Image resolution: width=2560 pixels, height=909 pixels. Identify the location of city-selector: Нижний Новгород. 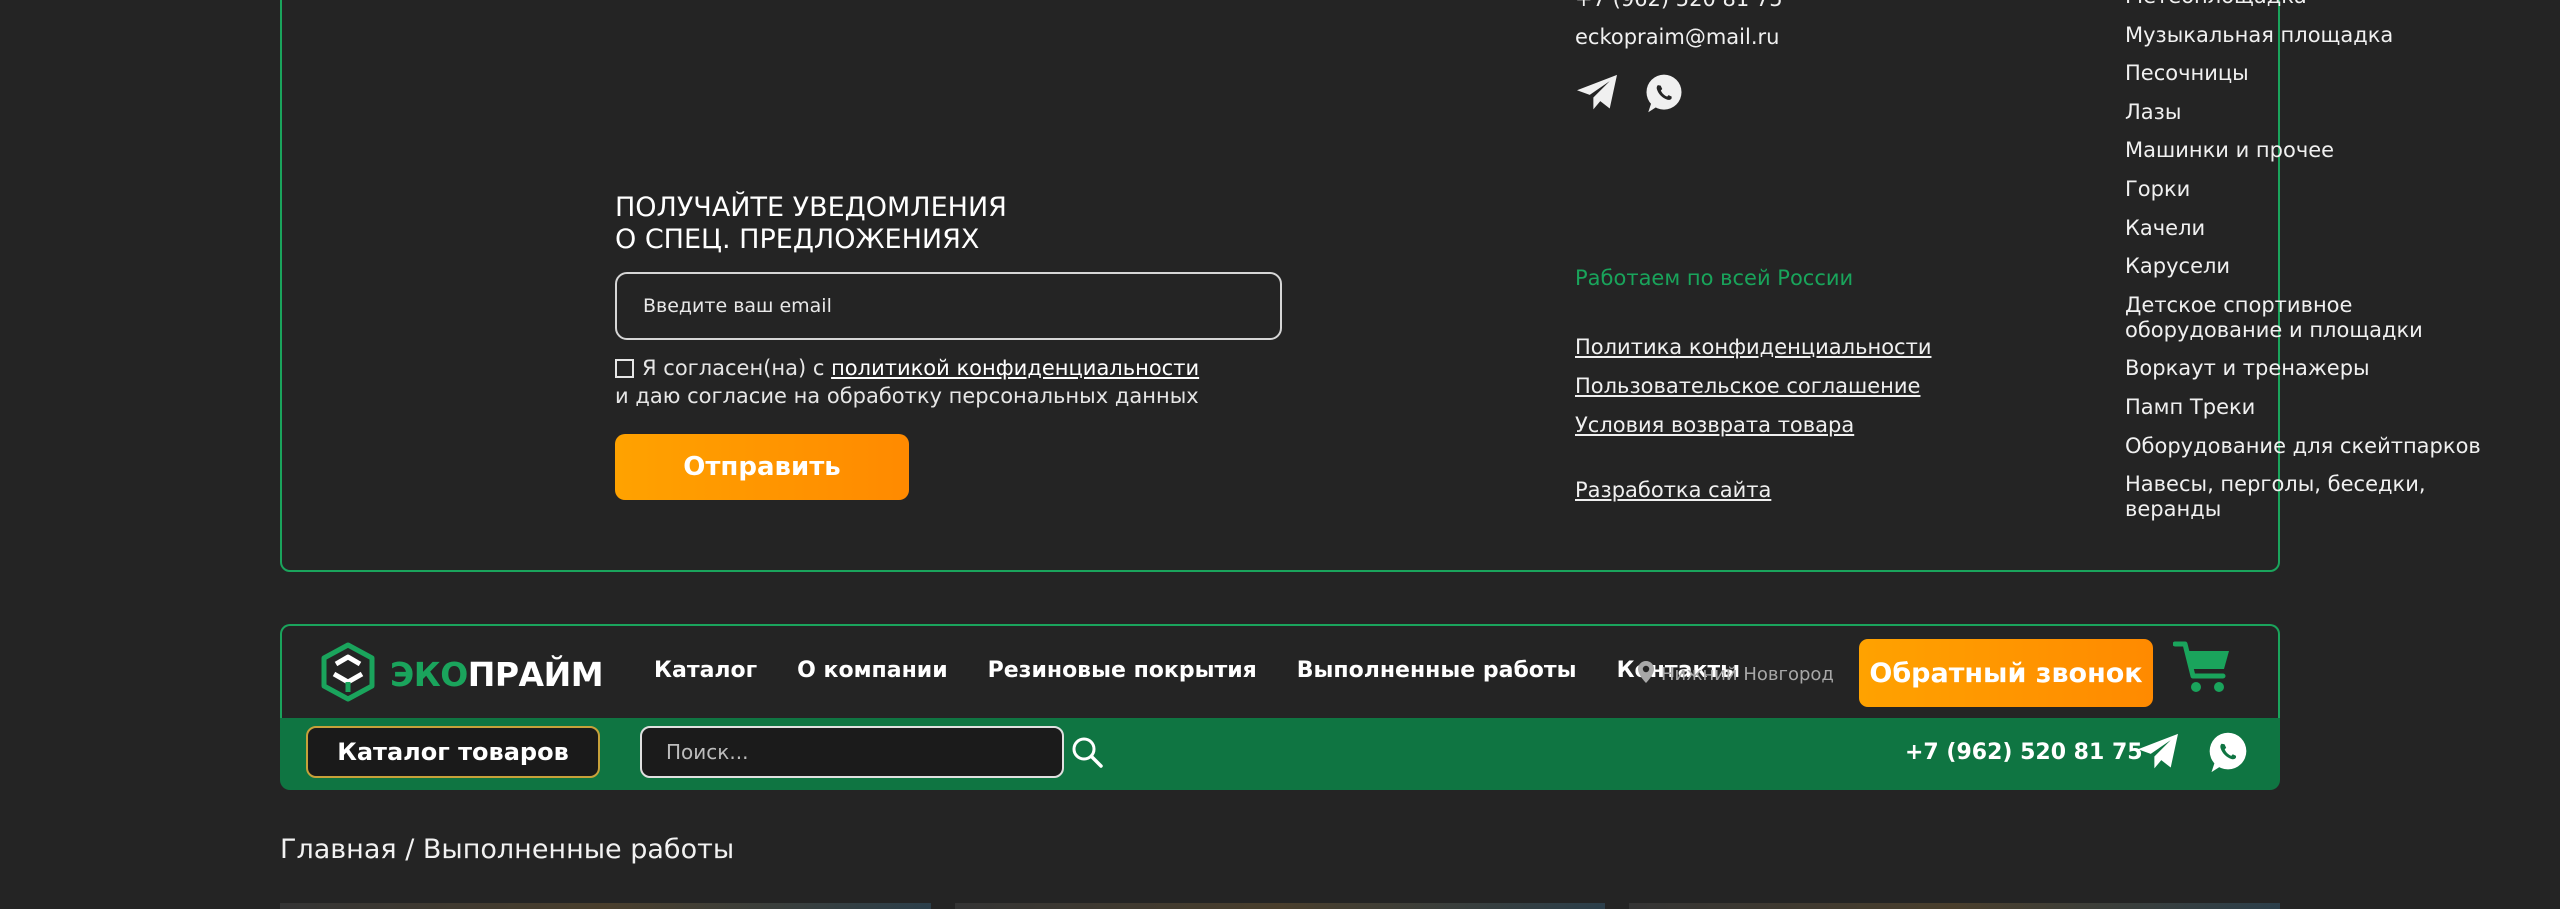
(1735, 674).